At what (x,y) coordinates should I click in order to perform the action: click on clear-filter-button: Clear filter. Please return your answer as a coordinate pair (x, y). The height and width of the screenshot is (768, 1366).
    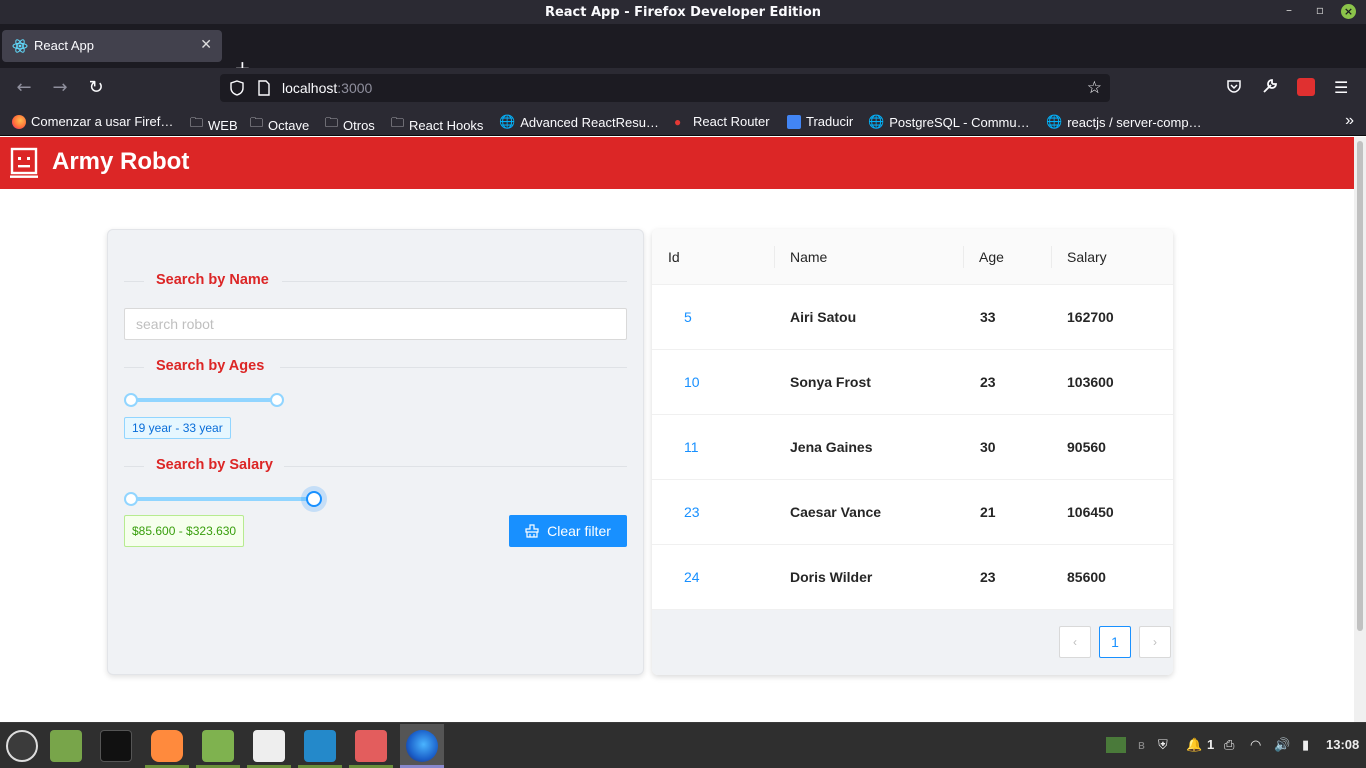
    Looking at the image, I should click on (568, 531).